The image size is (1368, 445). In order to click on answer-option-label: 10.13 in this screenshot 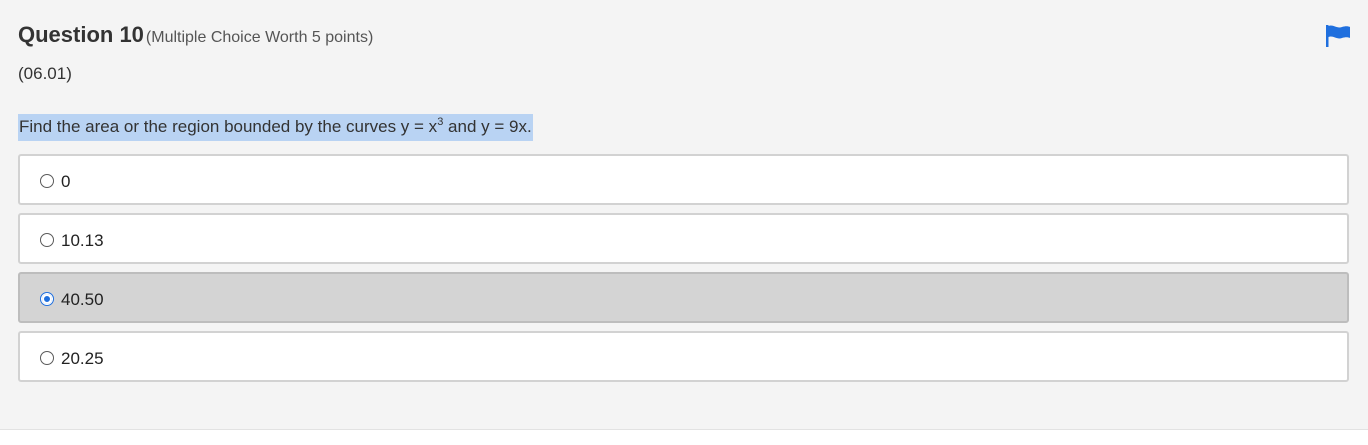, I will do `click(82, 240)`.